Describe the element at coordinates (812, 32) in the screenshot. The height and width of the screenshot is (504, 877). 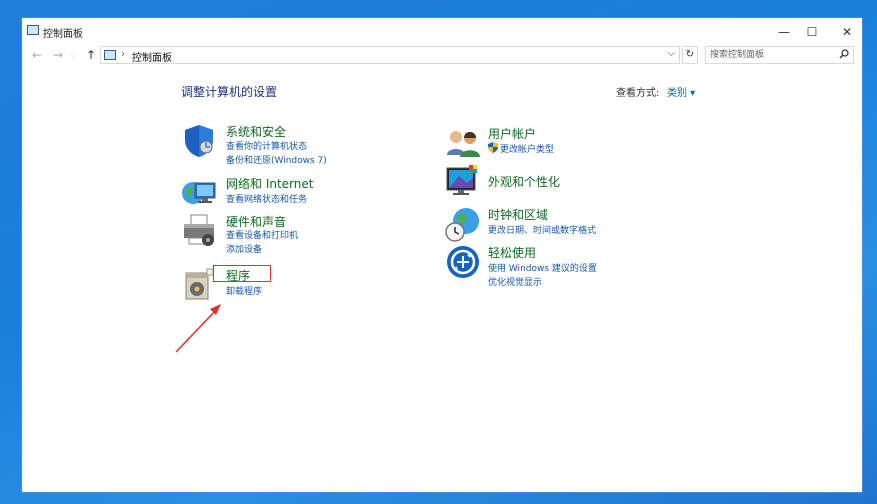
I see `maximize-button: ☐` at that location.